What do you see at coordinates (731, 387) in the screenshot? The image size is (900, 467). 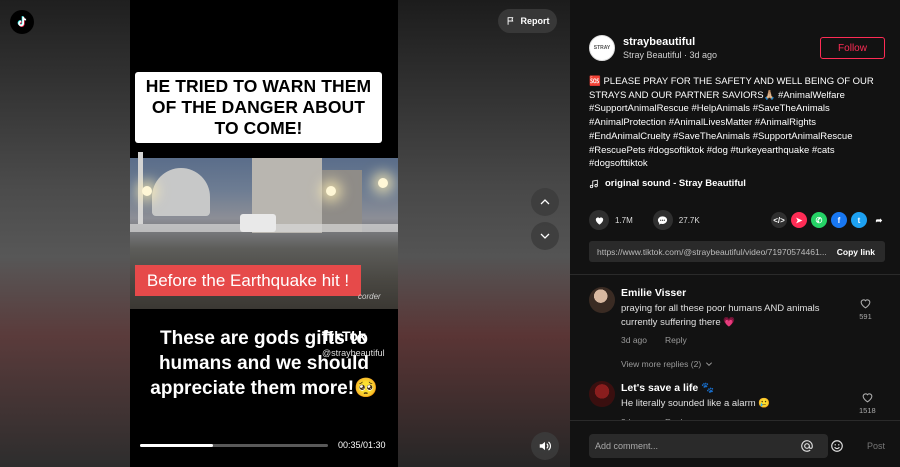 I see `commenter-name: Let's save a life 🐾` at bounding box center [731, 387].